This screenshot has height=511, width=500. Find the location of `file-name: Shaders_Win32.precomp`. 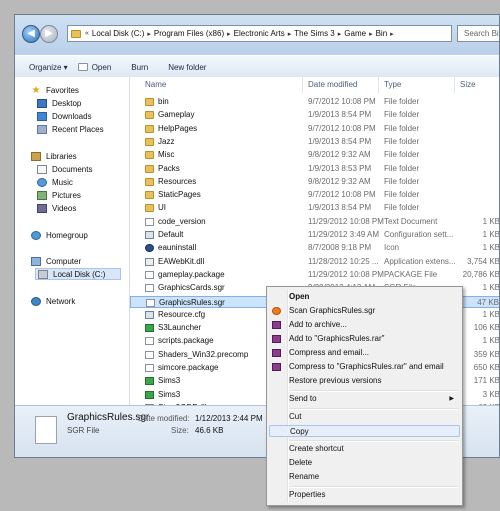

file-name: Shaders_Win32.precomp is located at coordinates (203, 354).